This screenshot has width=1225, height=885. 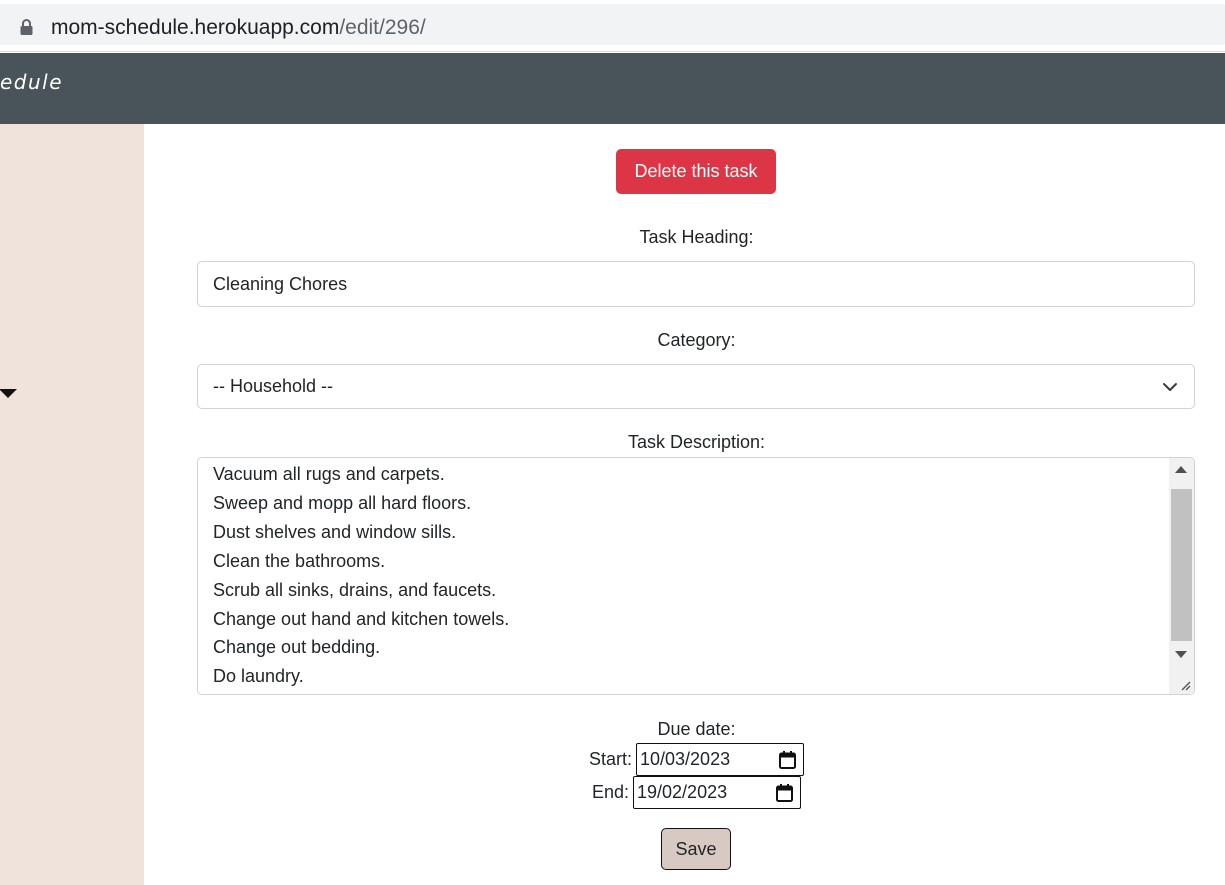 What do you see at coordinates (696, 171) in the screenshot?
I see `delete-task-button: Delete this task` at bounding box center [696, 171].